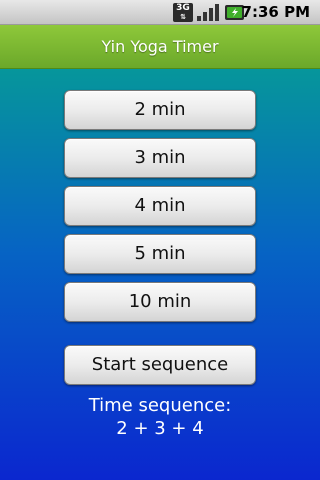  What do you see at coordinates (160, 206) in the screenshot?
I see `timer-4-min-button: 4 min` at bounding box center [160, 206].